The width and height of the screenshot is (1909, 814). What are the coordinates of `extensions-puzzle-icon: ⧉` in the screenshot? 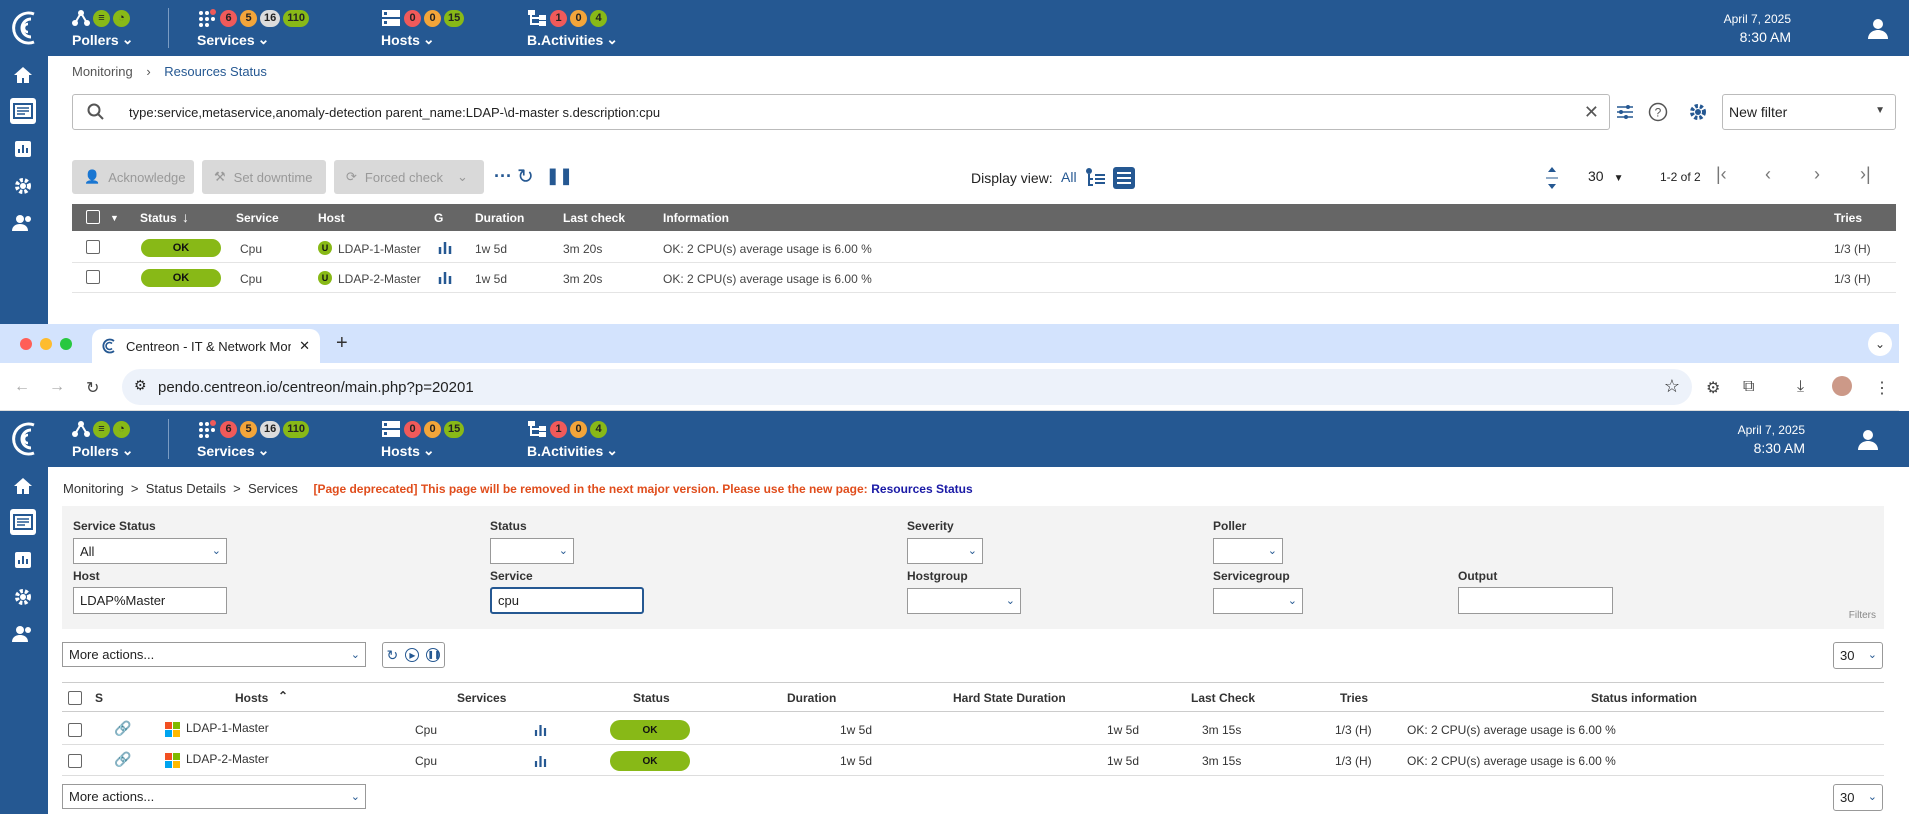 It's located at (1748, 387).